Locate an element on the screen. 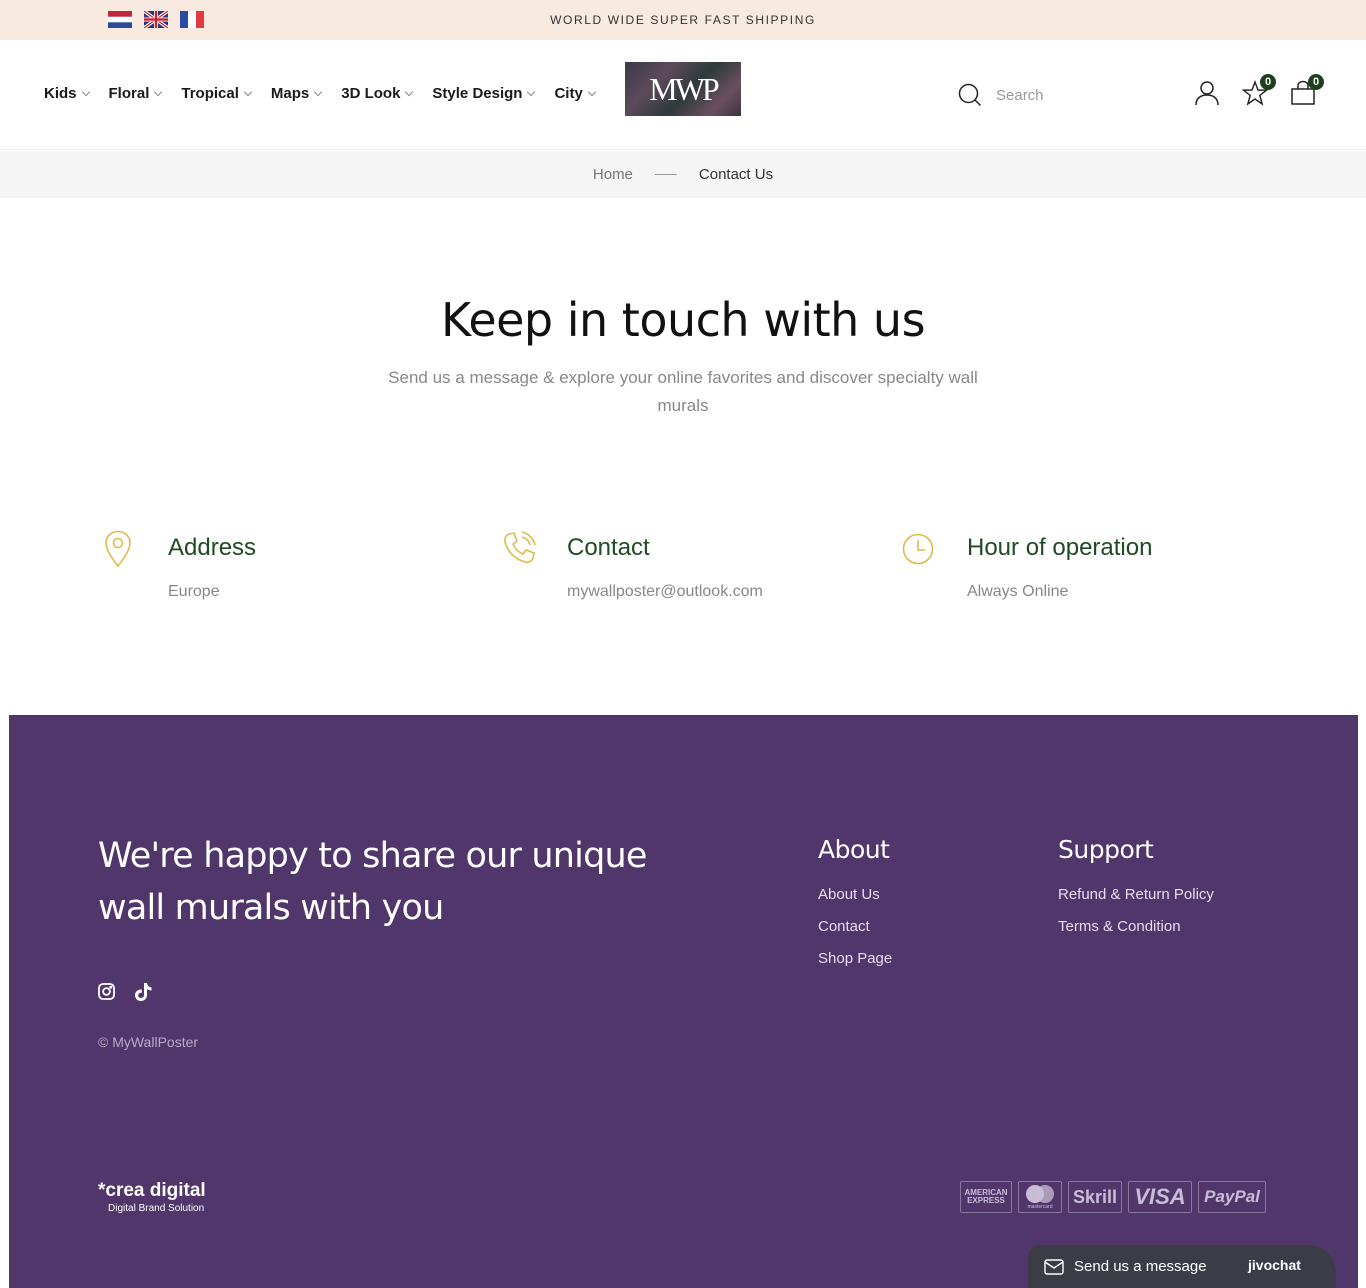 The height and width of the screenshot is (1288, 1366). breadcrumb: Home Contact Us is located at coordinates (683, 174).